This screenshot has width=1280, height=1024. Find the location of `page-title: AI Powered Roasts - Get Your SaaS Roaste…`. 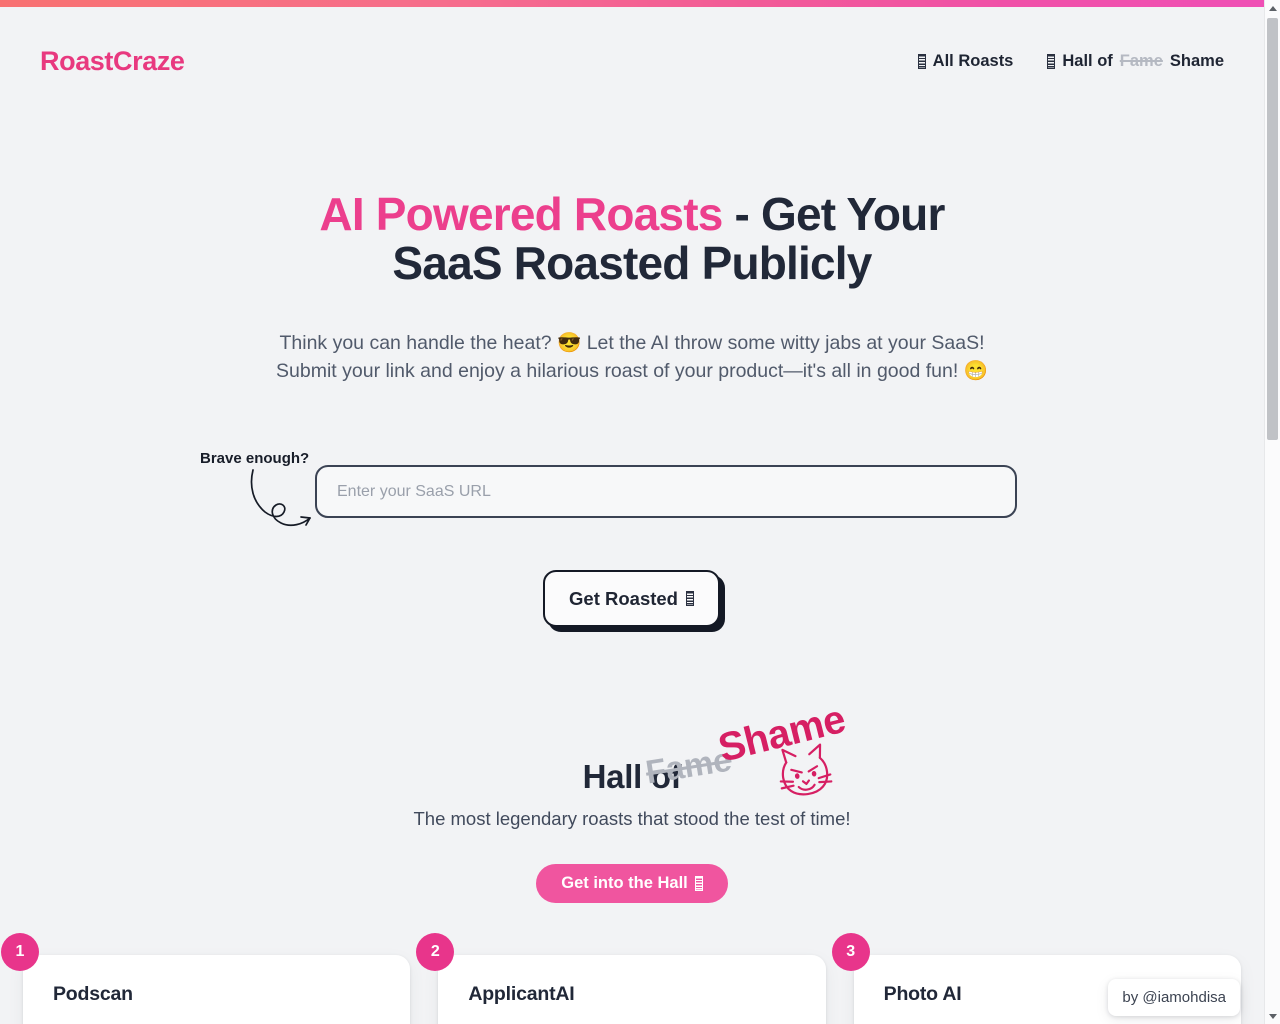

page-title: AI Powered Roasts - Get Your SaaS Roaste… is located at coordinates (632, 239).